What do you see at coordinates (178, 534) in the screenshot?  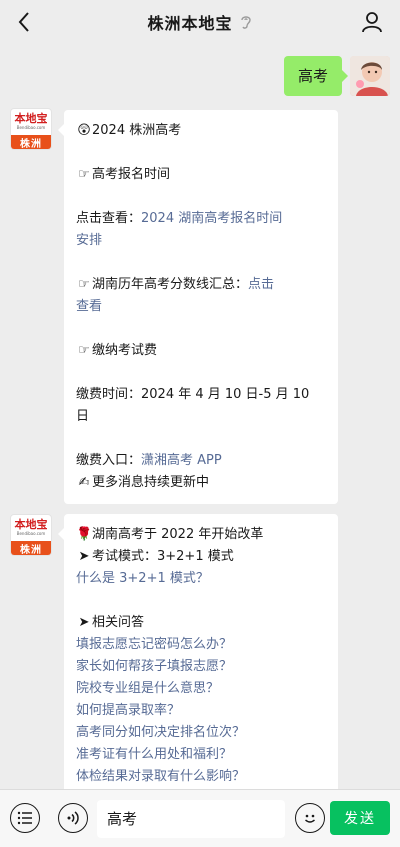 I see `message2-title: 湖南高考于 2022 年开始改革` at bounding box center [178, 534].